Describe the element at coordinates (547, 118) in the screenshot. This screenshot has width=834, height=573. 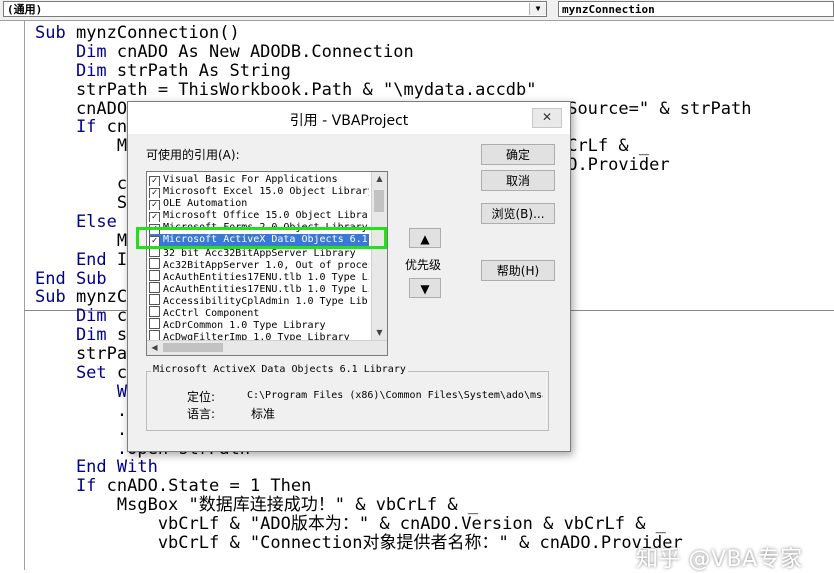
I see `close-icon: ✕` at that location.